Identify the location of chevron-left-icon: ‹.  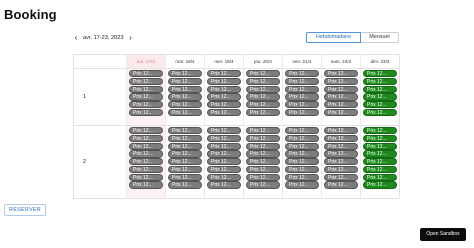
(76, 38).